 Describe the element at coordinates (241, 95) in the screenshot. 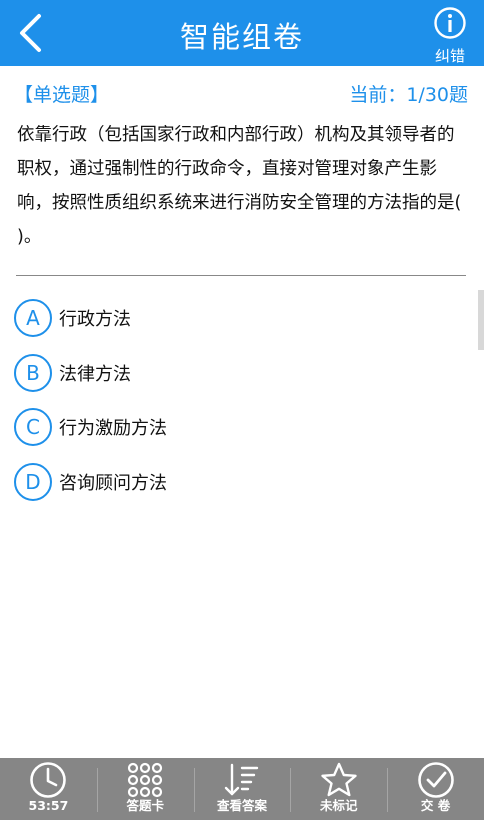

I see `question-meta: 【单选题】 当前：1/30题` at that location.